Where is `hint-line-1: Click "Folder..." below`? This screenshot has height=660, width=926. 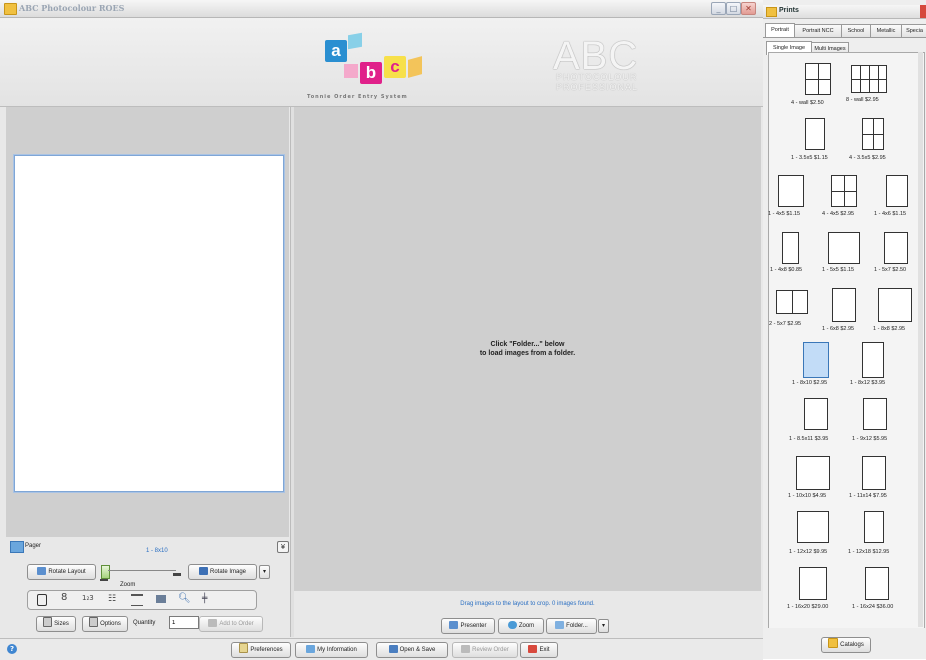 hint-line-1: Click "Folder..." below is located at coordinates (527, 344).